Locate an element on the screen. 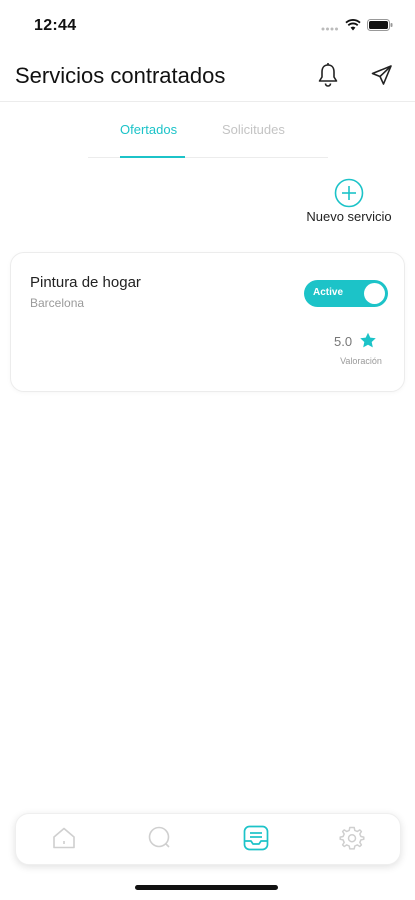 Image resolution: width=415 pixels, height=900 pixels. home-icon is located at coordinates (64, 840).